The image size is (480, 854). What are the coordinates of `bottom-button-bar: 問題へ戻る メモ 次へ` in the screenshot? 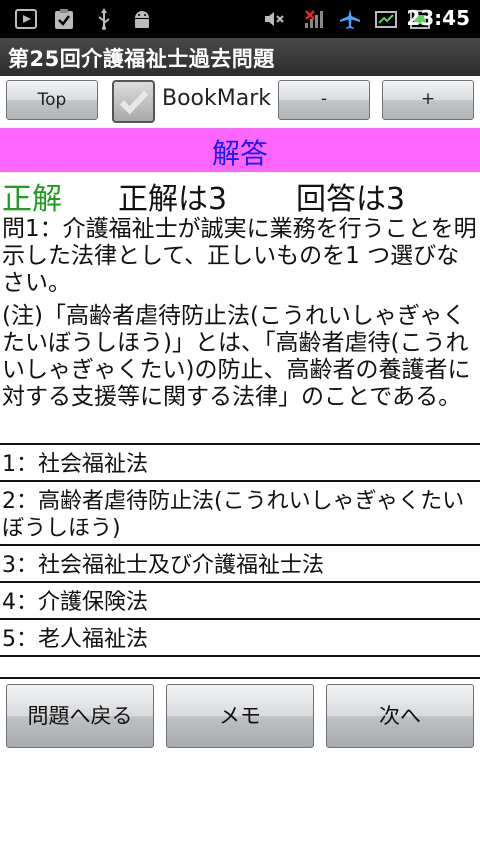 It's located at (240, 716).